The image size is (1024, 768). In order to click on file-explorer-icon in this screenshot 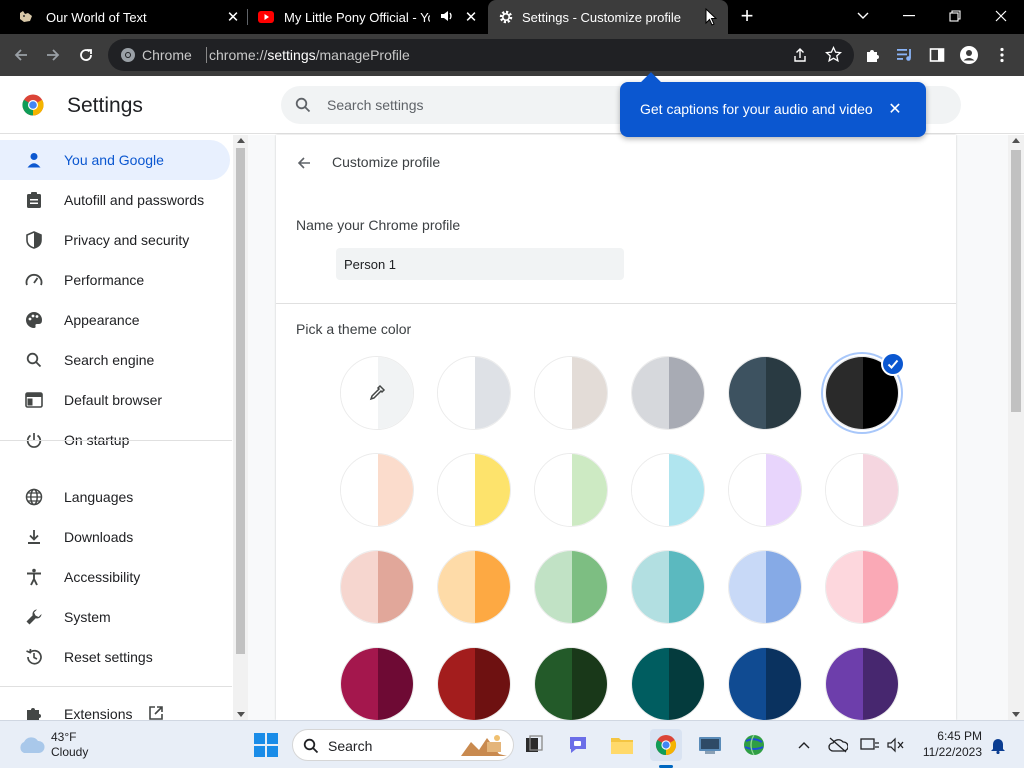, I will do `click(622, 745)`.